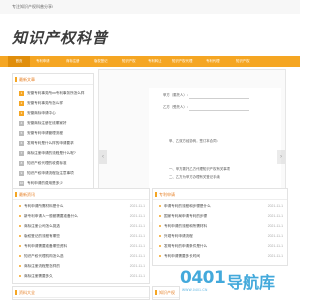 The width and height of the screenshot is (320, 300). Describe the element at coordinates (203, 278) in the screenshot. I see `watermark-digits: 0401` at that location.